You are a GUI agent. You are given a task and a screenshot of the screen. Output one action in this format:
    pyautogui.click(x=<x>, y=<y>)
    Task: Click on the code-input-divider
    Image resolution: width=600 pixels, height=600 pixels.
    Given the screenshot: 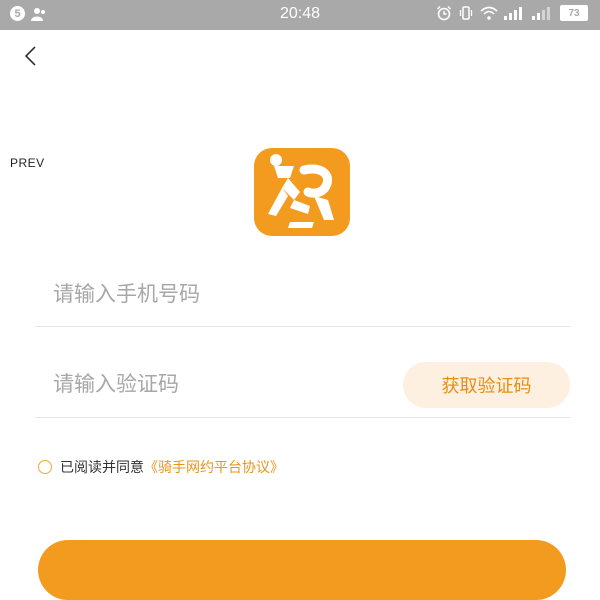 What is the action you would take?
    pyautogui.click(x=302, y=417)
    